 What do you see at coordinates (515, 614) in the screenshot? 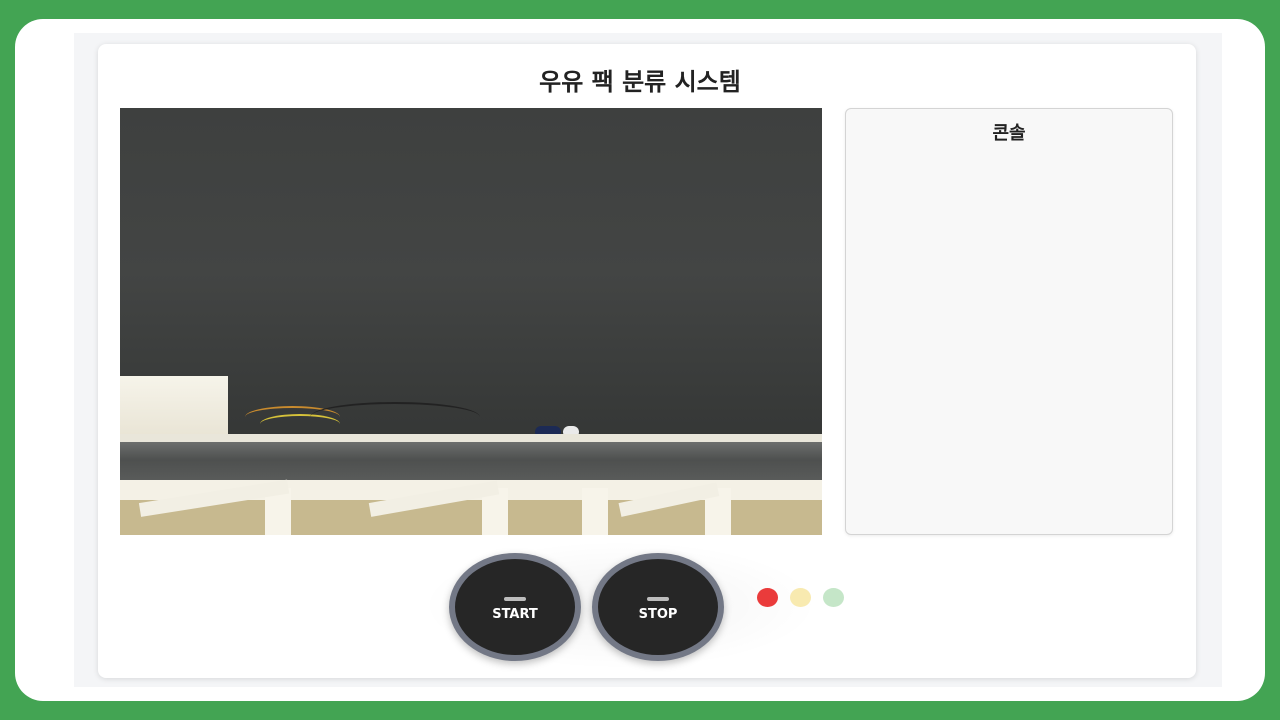
I see `start-label: START` at bounding box center [515, 614].